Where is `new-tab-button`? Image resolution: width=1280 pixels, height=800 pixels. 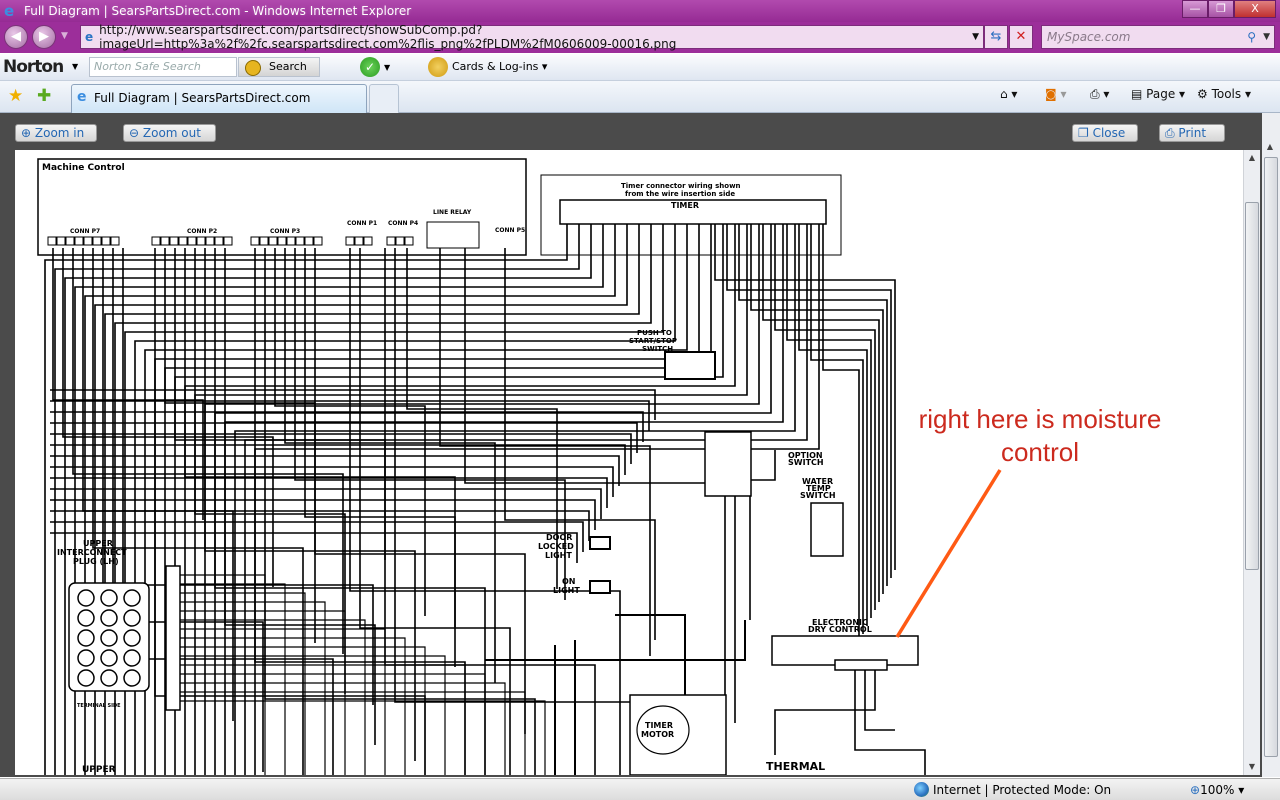
new-tab-button is located at coordinates (384, 98).